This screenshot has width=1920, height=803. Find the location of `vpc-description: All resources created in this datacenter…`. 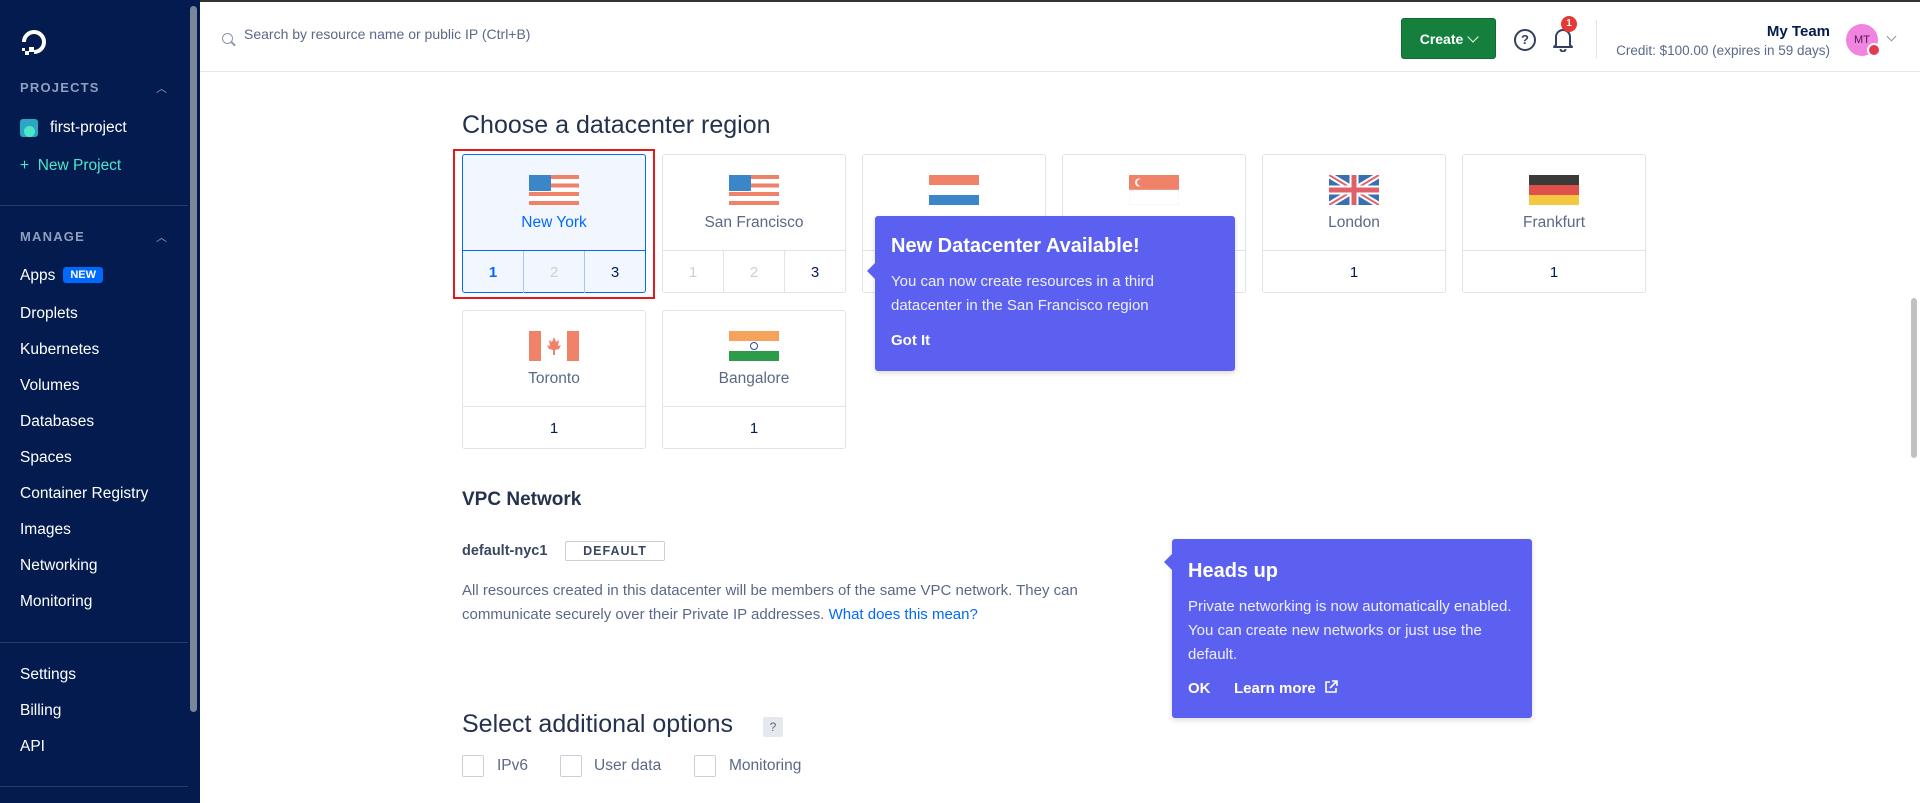

vpc-description: All resources created in this datacenter… is located at coordinates (807, 603).